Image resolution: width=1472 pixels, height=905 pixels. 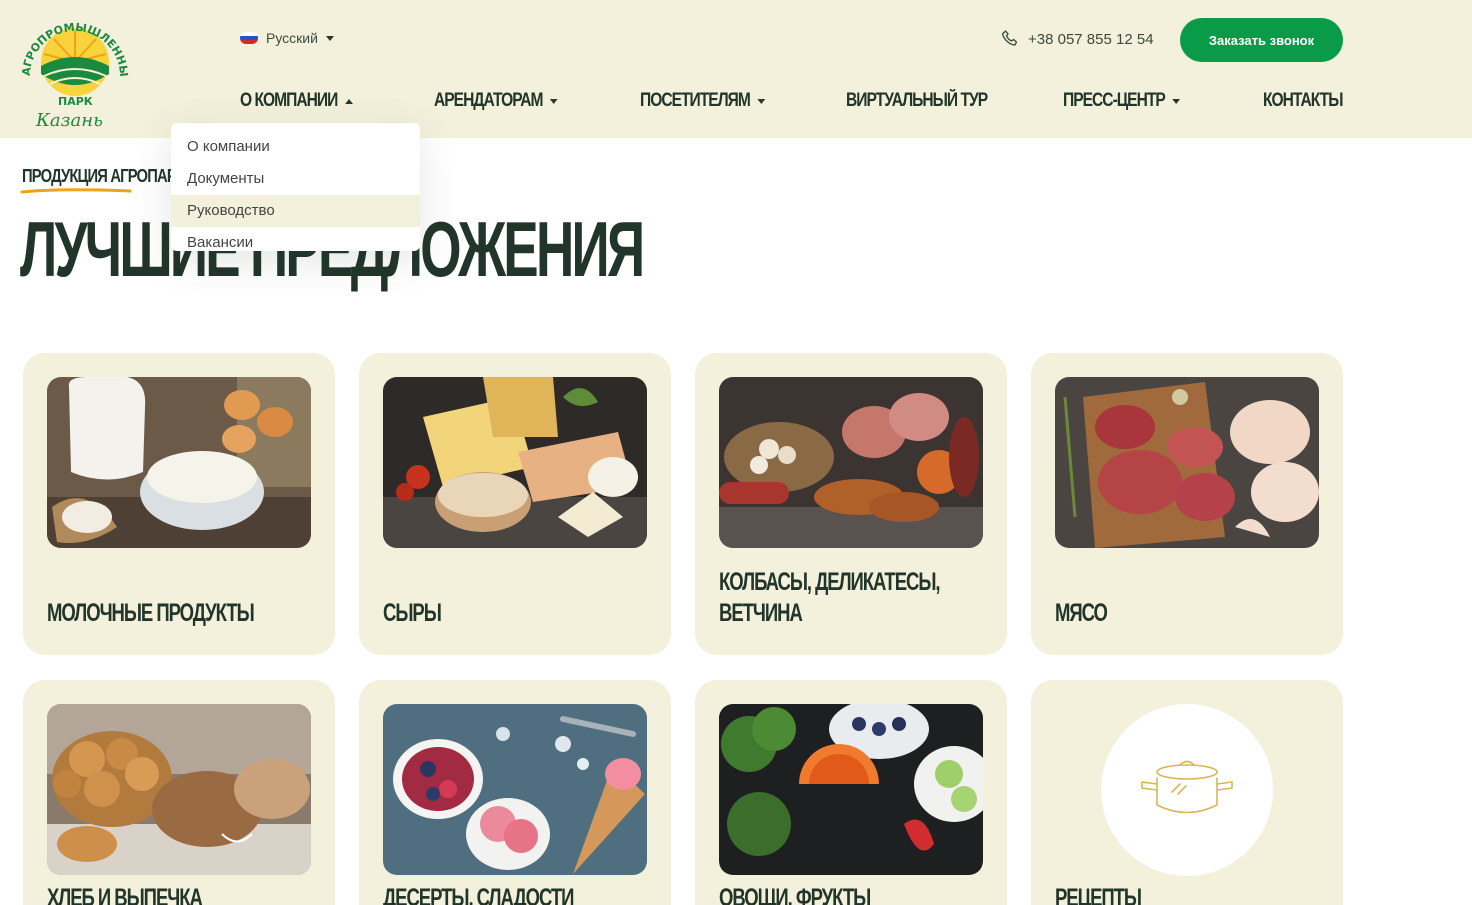 I want to click on nav-item-tenants: АРЕНДАТОРАМ, so click(x=496, y=101).